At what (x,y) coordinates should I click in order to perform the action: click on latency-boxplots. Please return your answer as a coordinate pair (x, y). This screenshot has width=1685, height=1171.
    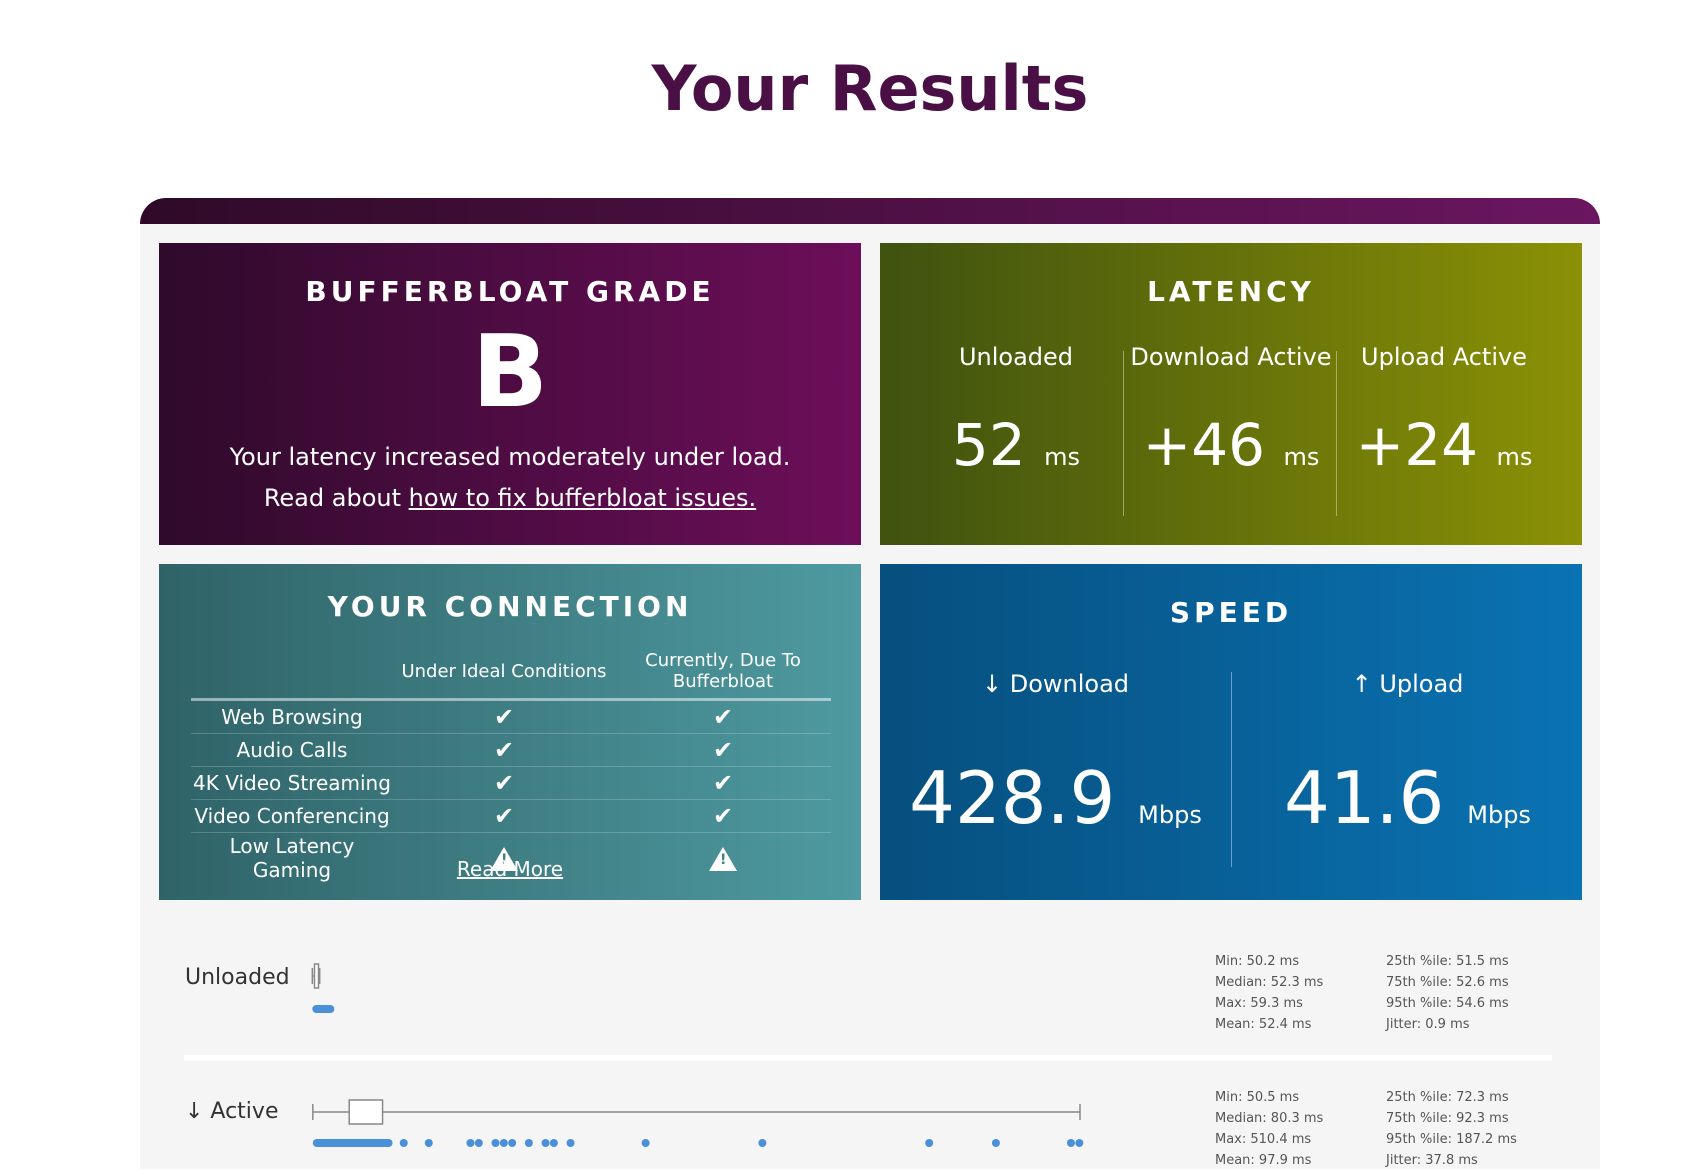
    Looking at the image, I should click on (697, 1055).